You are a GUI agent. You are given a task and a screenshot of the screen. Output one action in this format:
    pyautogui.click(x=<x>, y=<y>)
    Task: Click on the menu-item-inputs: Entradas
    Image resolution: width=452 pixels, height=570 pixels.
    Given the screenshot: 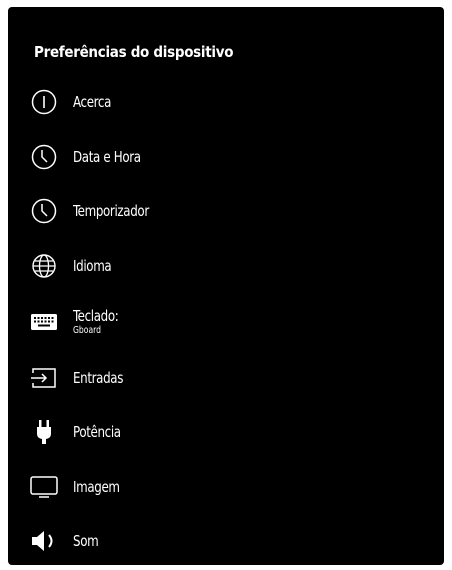 What is the action you would take?
    pyautogui.click(x=230, y=378)
    